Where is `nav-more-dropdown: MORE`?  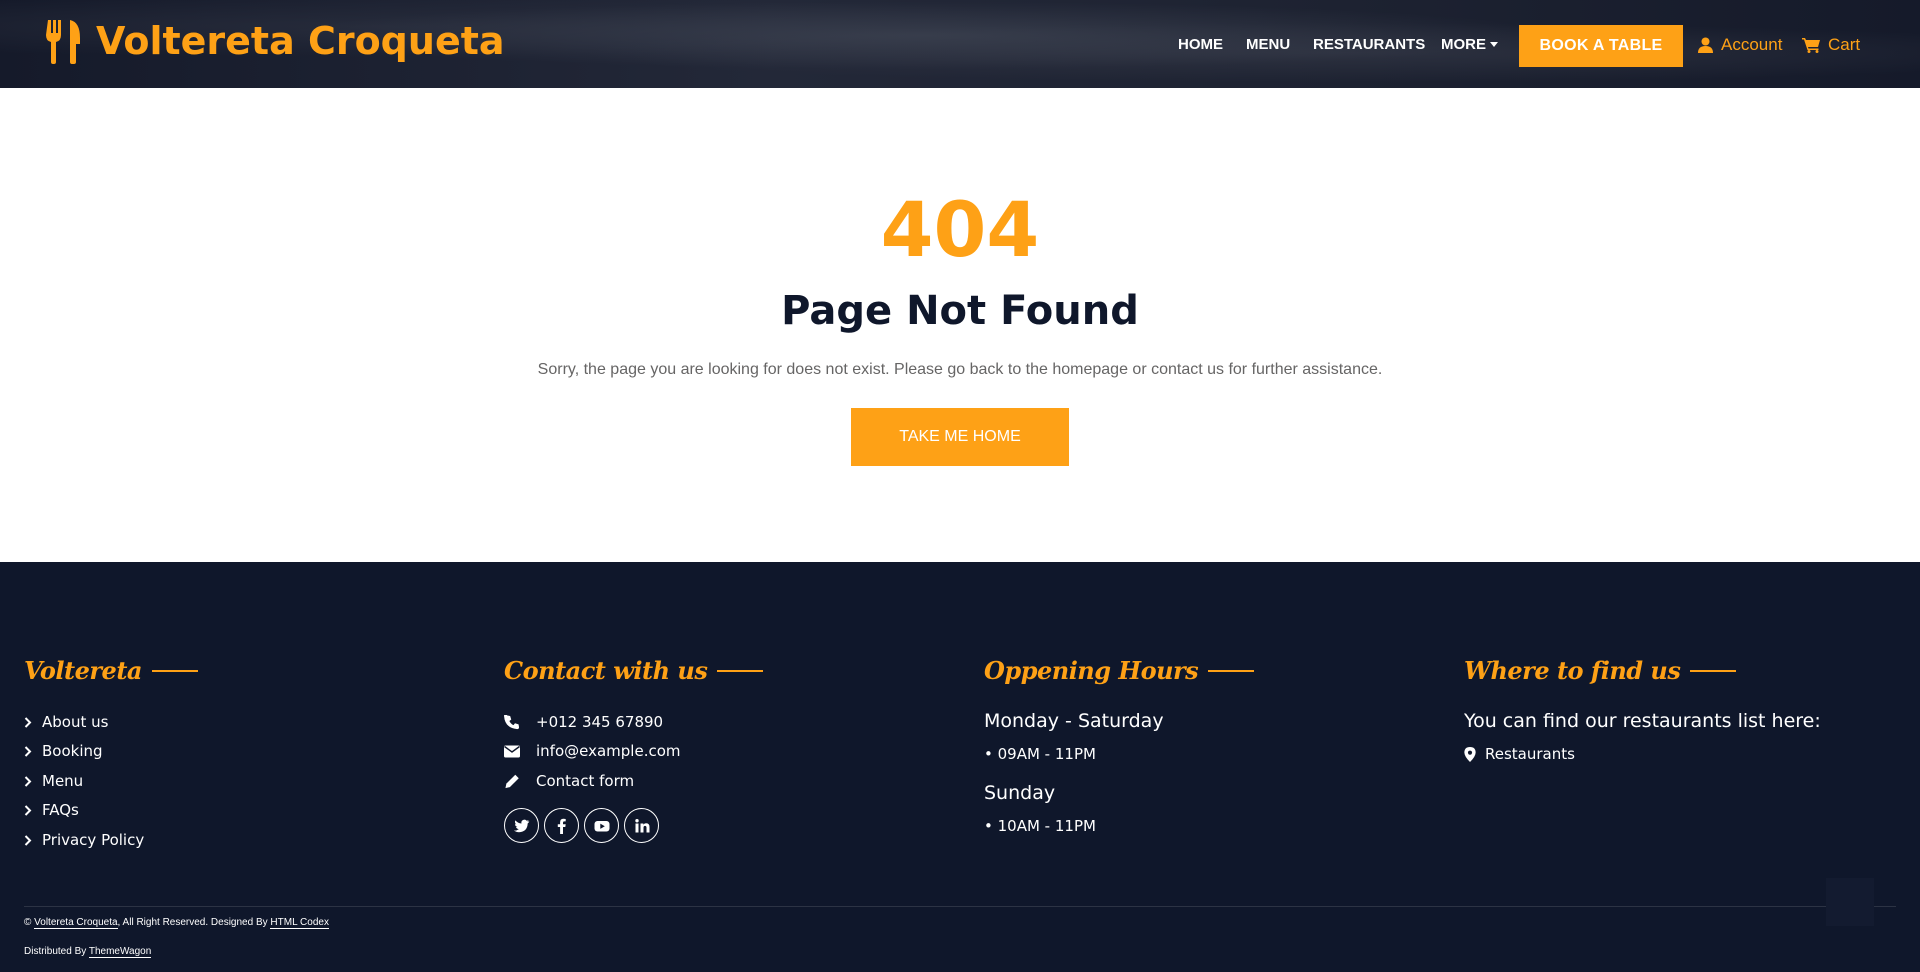 nav-more-dropdown: MORE is located at coordinates (1469, 44).